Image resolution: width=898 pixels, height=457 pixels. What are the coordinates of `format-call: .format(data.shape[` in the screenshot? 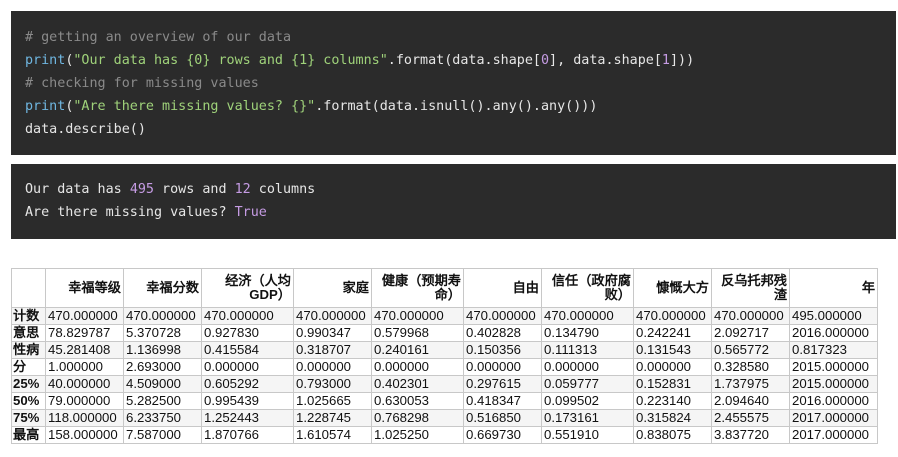 It's located at (464, 60).